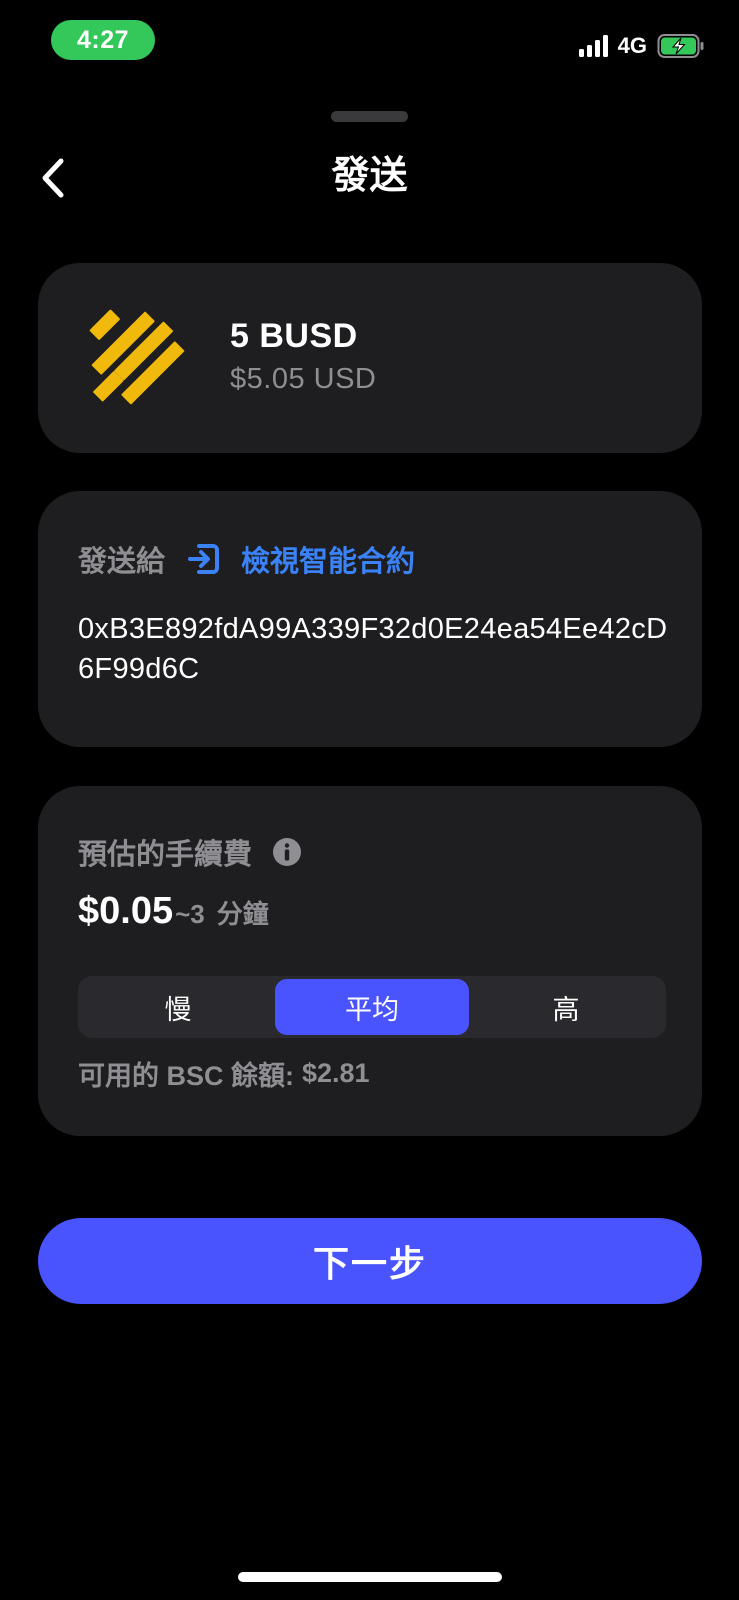 The height and width of the screenshot is (1600, 739). What do you see at coordinates (566, 1007) in the screenshot?
I see `speed-option-high: 高` at bounding box center [566, 1007].